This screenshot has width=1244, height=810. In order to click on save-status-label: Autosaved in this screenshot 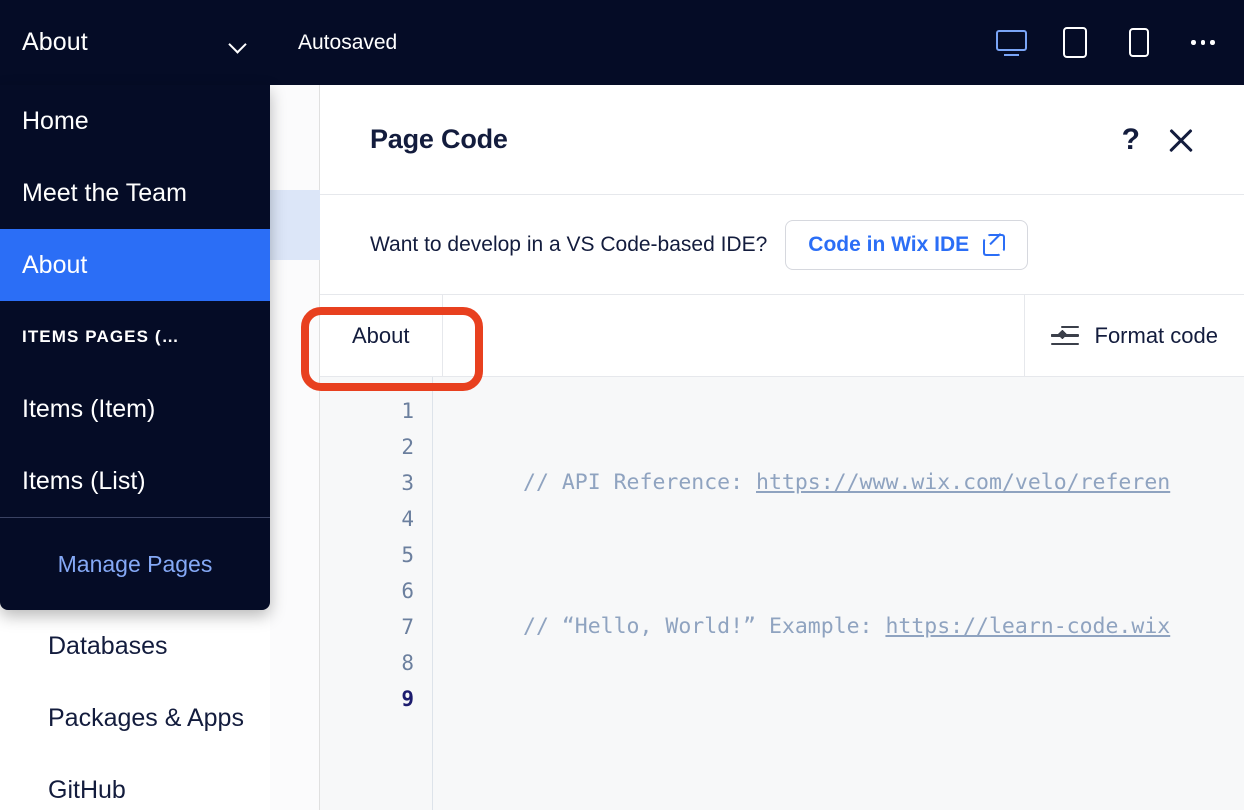, I will do `click(348, 42)`.